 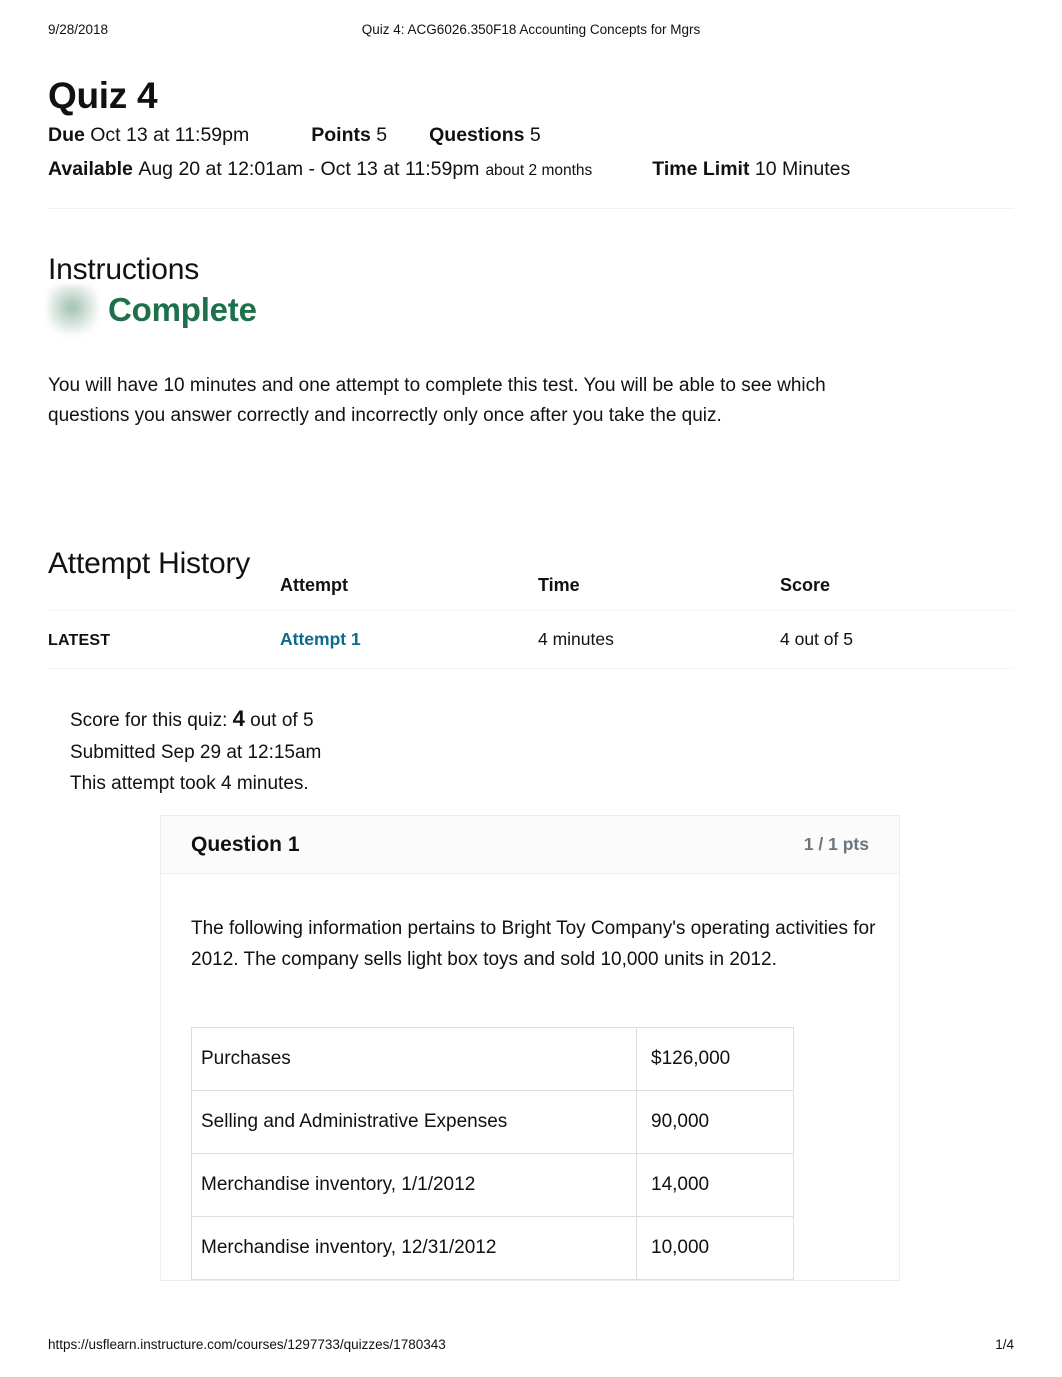 What do you see at coordinates (66, 135) in the screenshot?
I see `due-label: Due` at bounding box center [66, 135].